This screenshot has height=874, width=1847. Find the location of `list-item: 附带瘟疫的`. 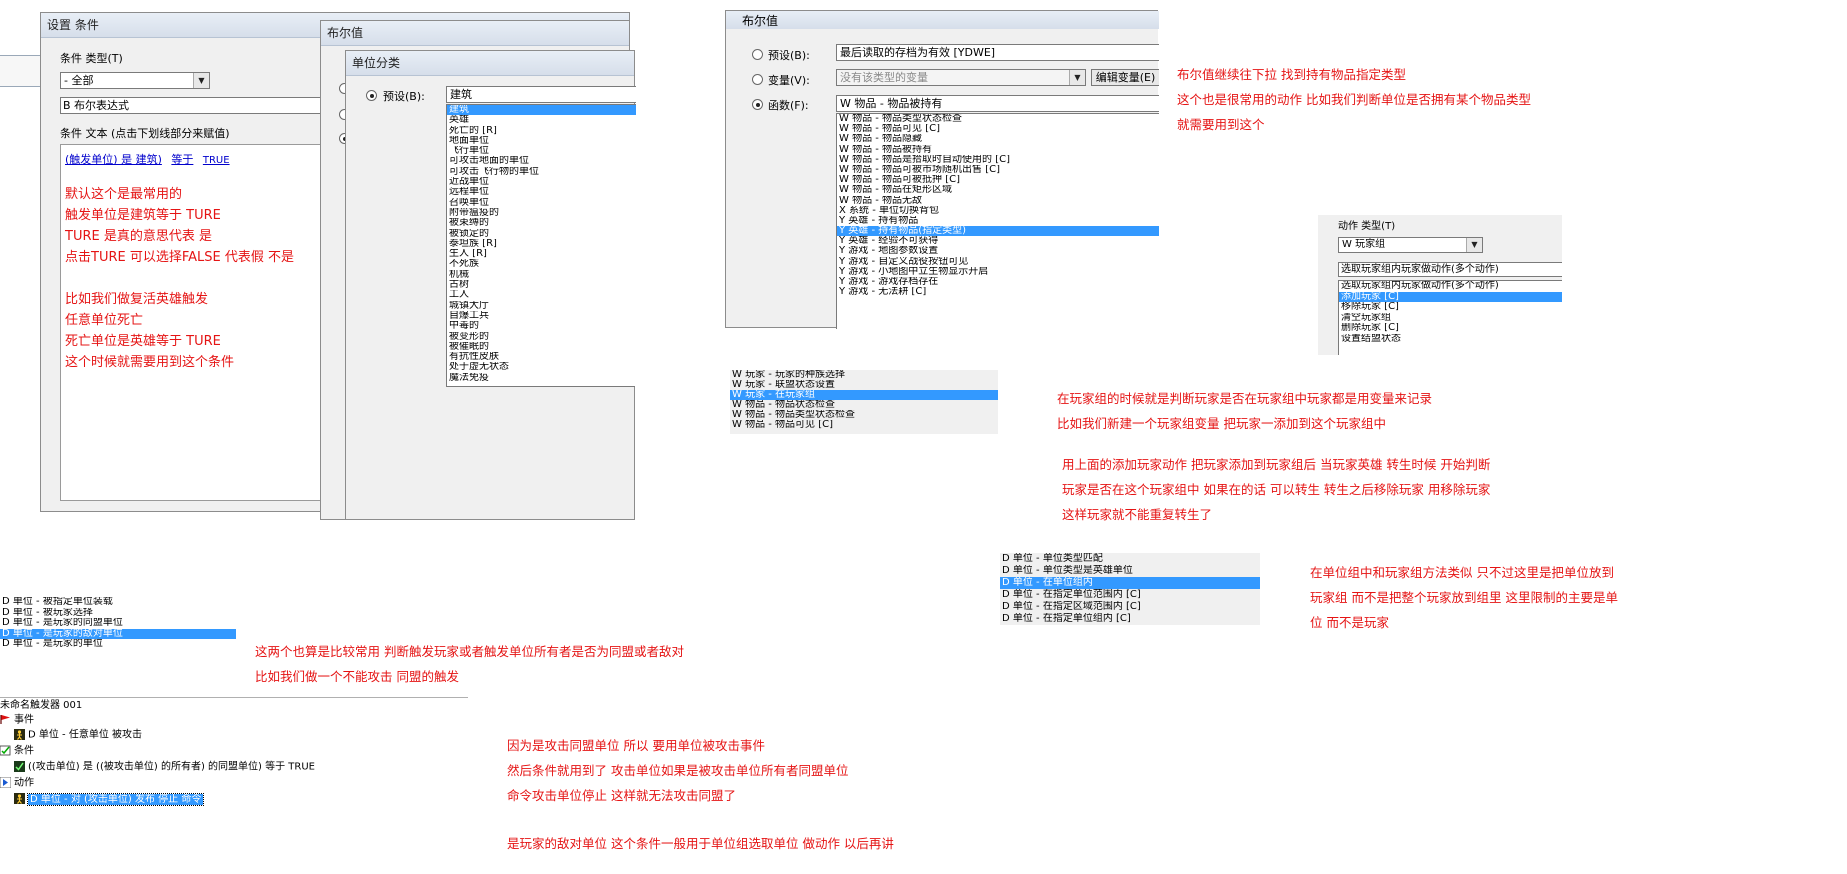

list-item: 附带瘟疫的 is located at coordinates (541, 213).